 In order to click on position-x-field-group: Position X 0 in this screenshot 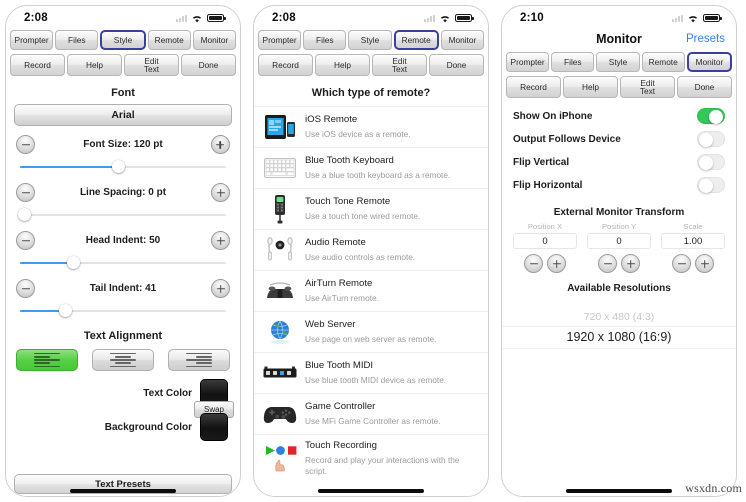, I will do `click(545, 247)`.